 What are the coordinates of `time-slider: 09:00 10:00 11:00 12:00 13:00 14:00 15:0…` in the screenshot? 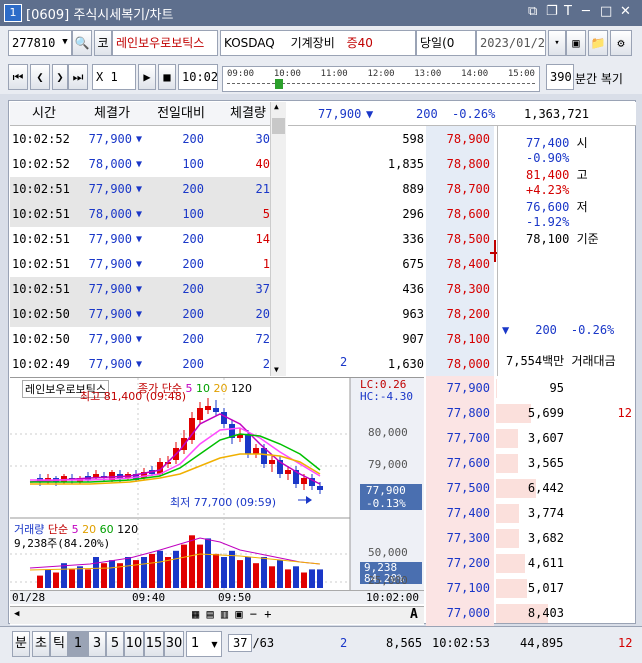 It's located at (381, 79).